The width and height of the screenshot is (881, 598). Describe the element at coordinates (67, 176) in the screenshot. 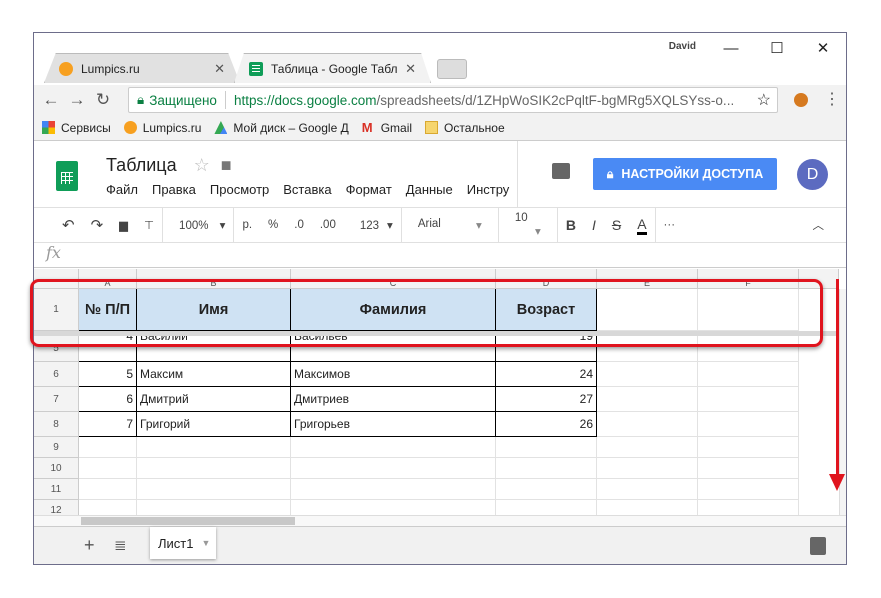

I see `sheets-logo-icon` at that location.